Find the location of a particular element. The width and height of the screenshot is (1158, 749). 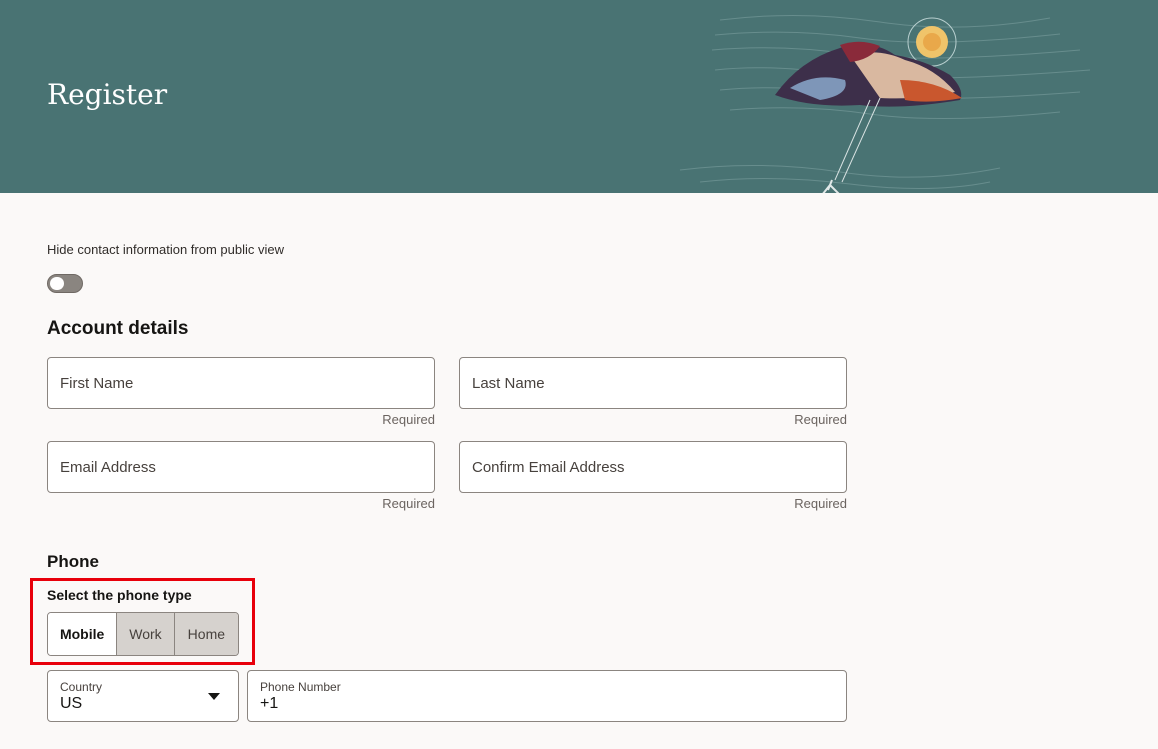

decorative-illustration is located at coordinates (885, 103).